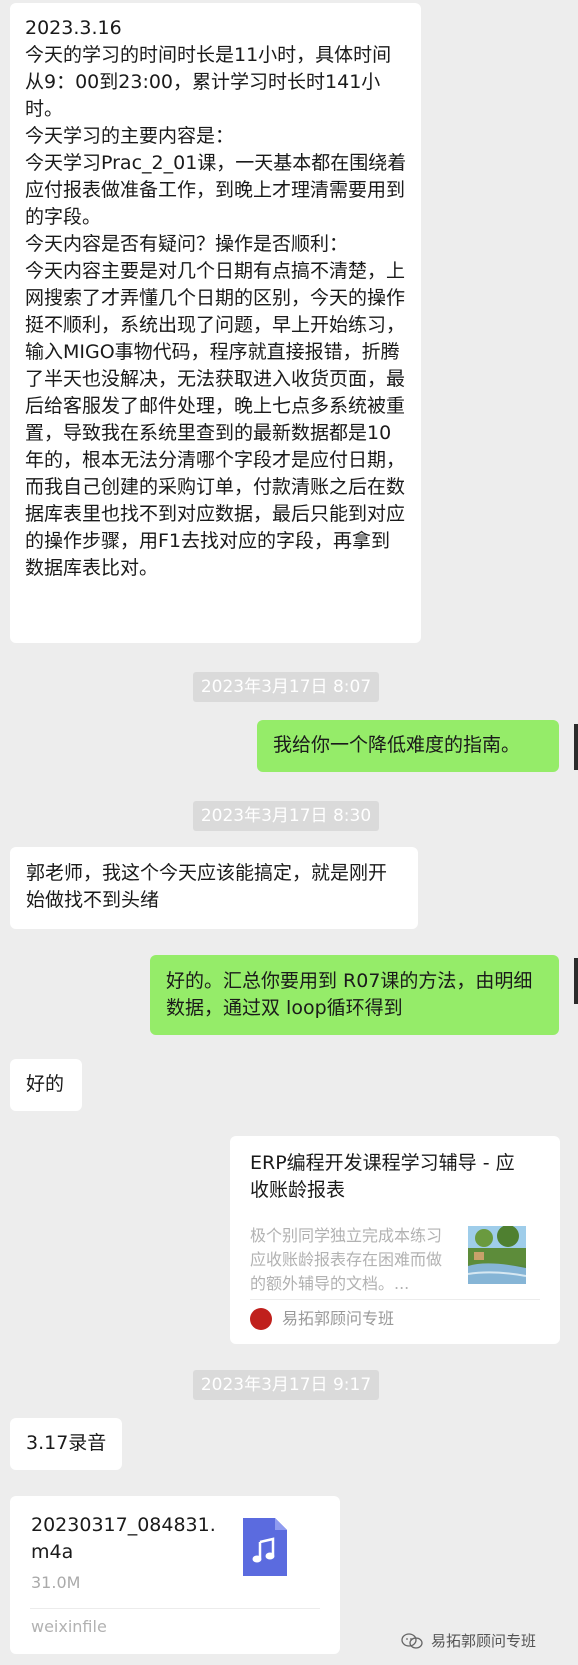 The image size is (578, 1665). What do you see at coordinates (286, 687) in the screenshot?
I see `timestamp: 2023年3月17日 8:07` at bounding box center [286, 687].